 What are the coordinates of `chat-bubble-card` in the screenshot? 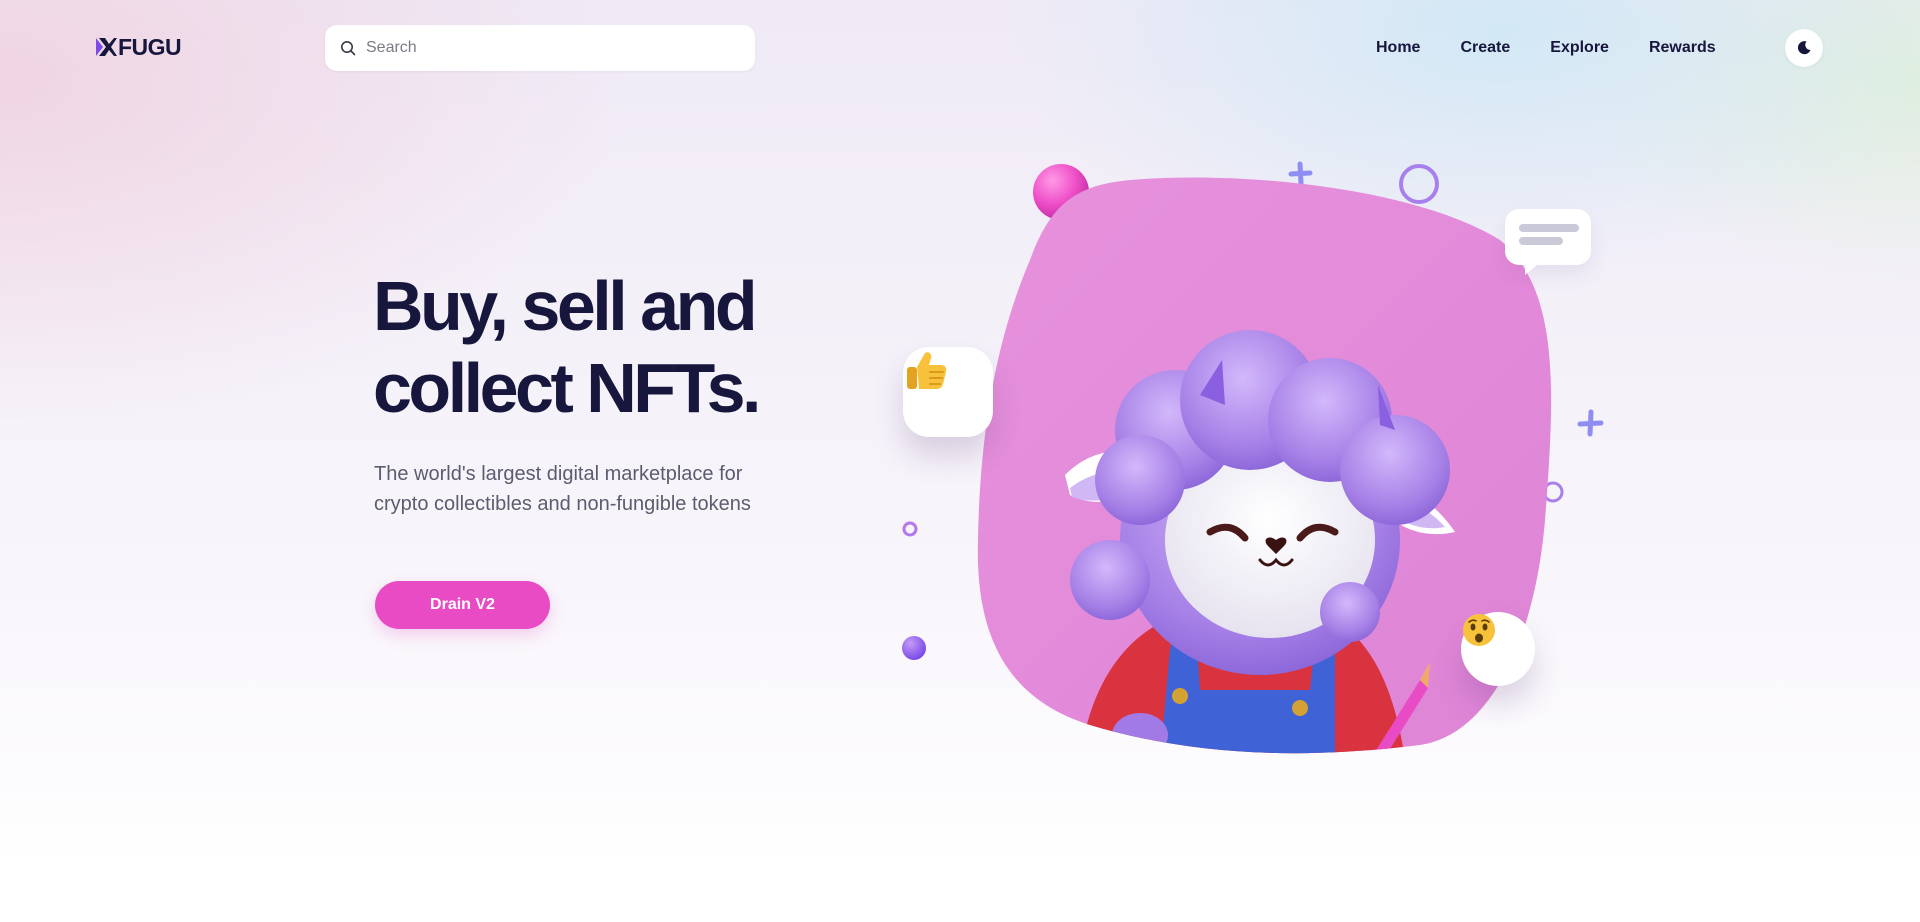 It's located at (1548, 242).